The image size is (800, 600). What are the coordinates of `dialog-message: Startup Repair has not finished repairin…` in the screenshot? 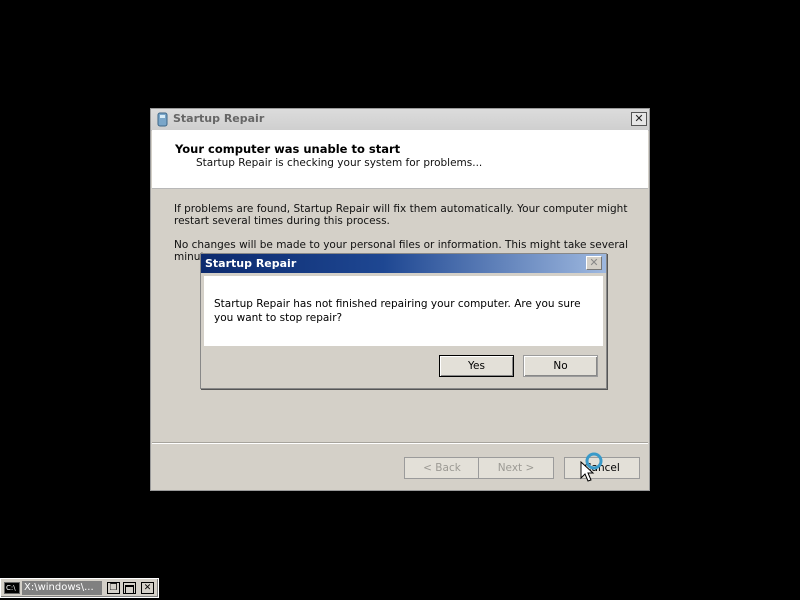 It's located at (397, 311).